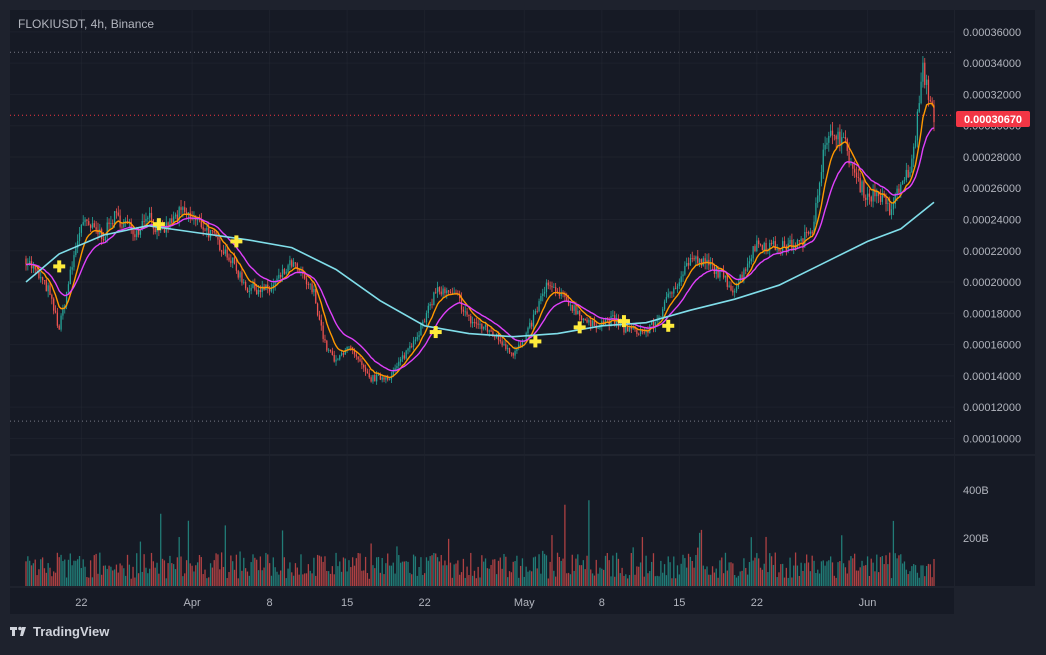 Image resolution: width=1046 pixels, height=655 pixels. What do you see at coordinates (992, 95) in the screenshot?
I see `price-tick-label: 0.00032000` at bounding box center [992, 95].